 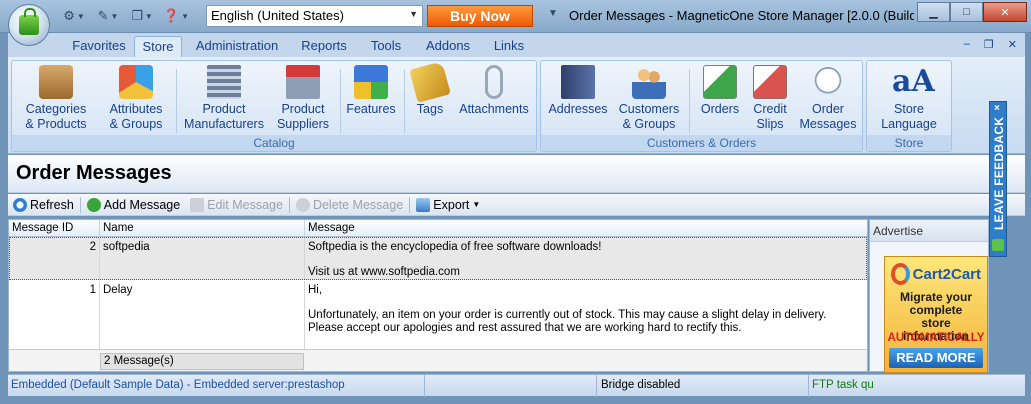 I want to click on app-menu-button, so click(x=29, y=25).